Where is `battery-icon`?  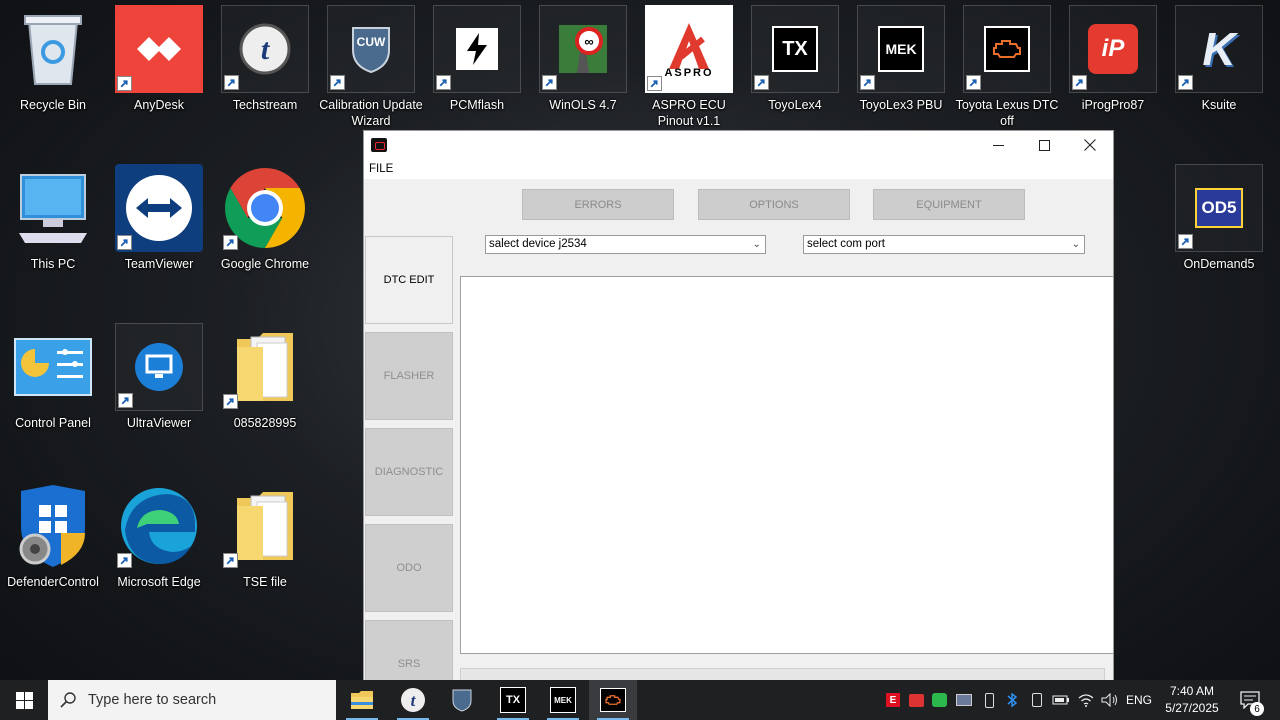
battery-icon is located at coordinates (1061, 700).